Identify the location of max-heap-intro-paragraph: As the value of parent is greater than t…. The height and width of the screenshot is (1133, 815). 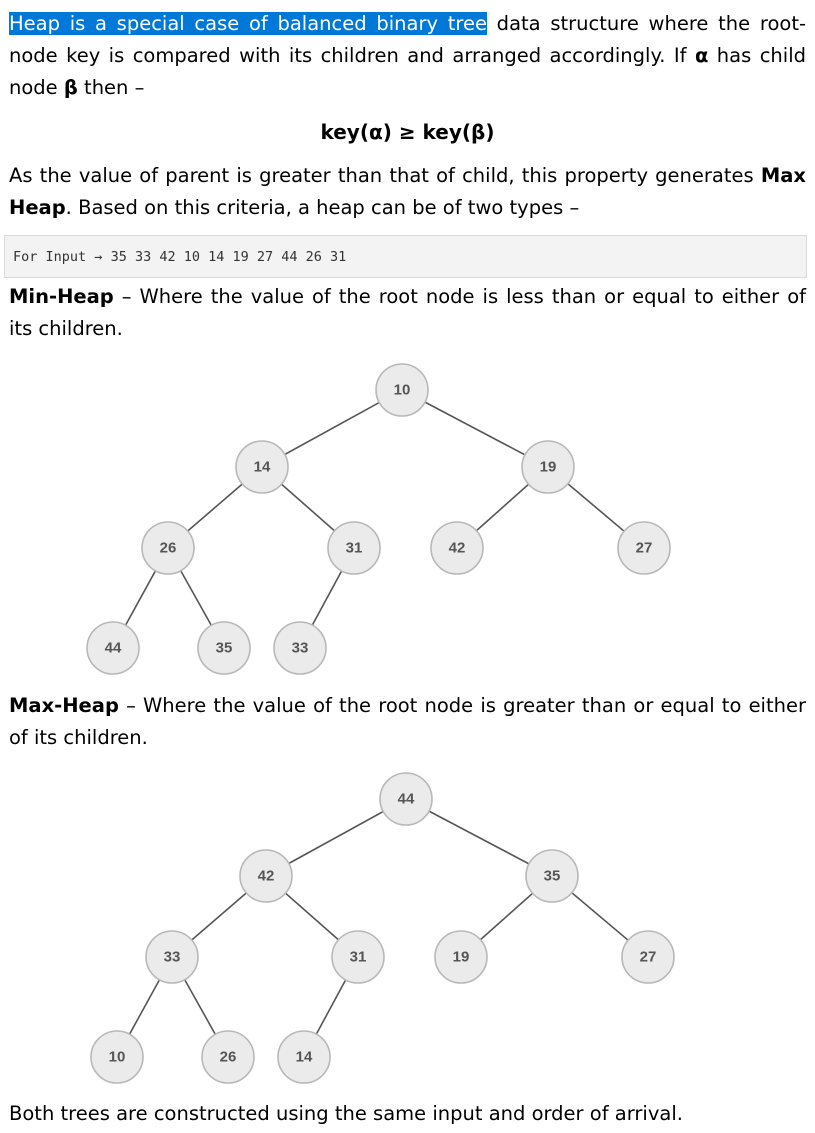
(407, 192).